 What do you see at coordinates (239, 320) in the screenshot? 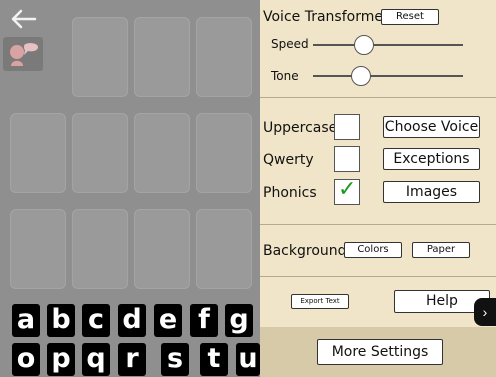
I see `key-g: g` at bounding box center [239, 320].